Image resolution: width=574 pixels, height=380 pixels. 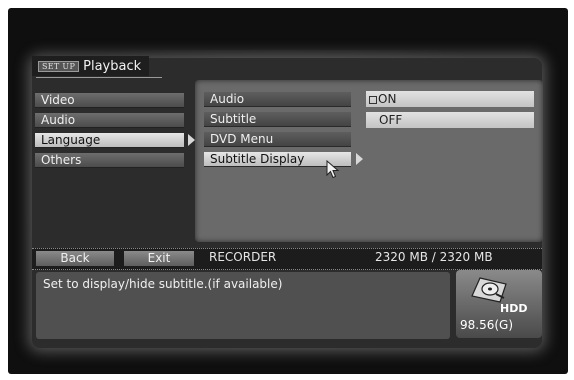 I want to click on menu-expand-arrow-icon, so click(x=191, y=140).